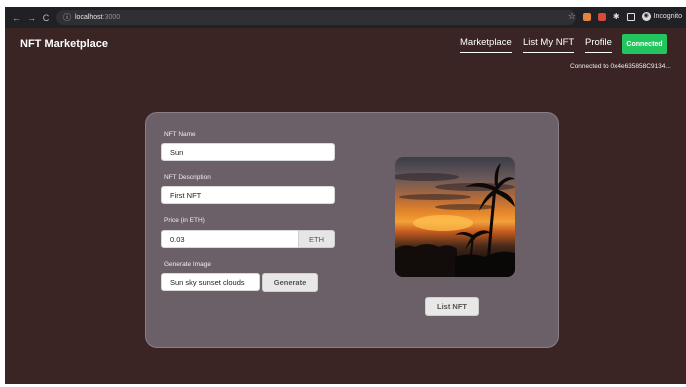  What do you see at coordinates (601, 16) in the screenshot?
I see `extension-icon` at bounding box center [601, 16].